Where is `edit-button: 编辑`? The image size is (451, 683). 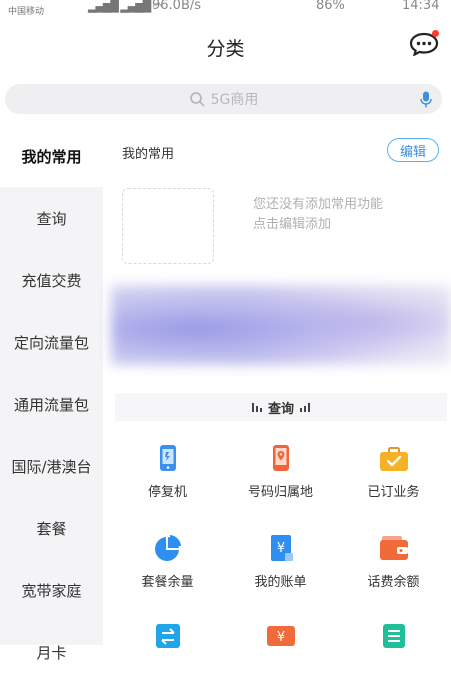 edit-button: 编辑 is located at coordinates (413, 150).